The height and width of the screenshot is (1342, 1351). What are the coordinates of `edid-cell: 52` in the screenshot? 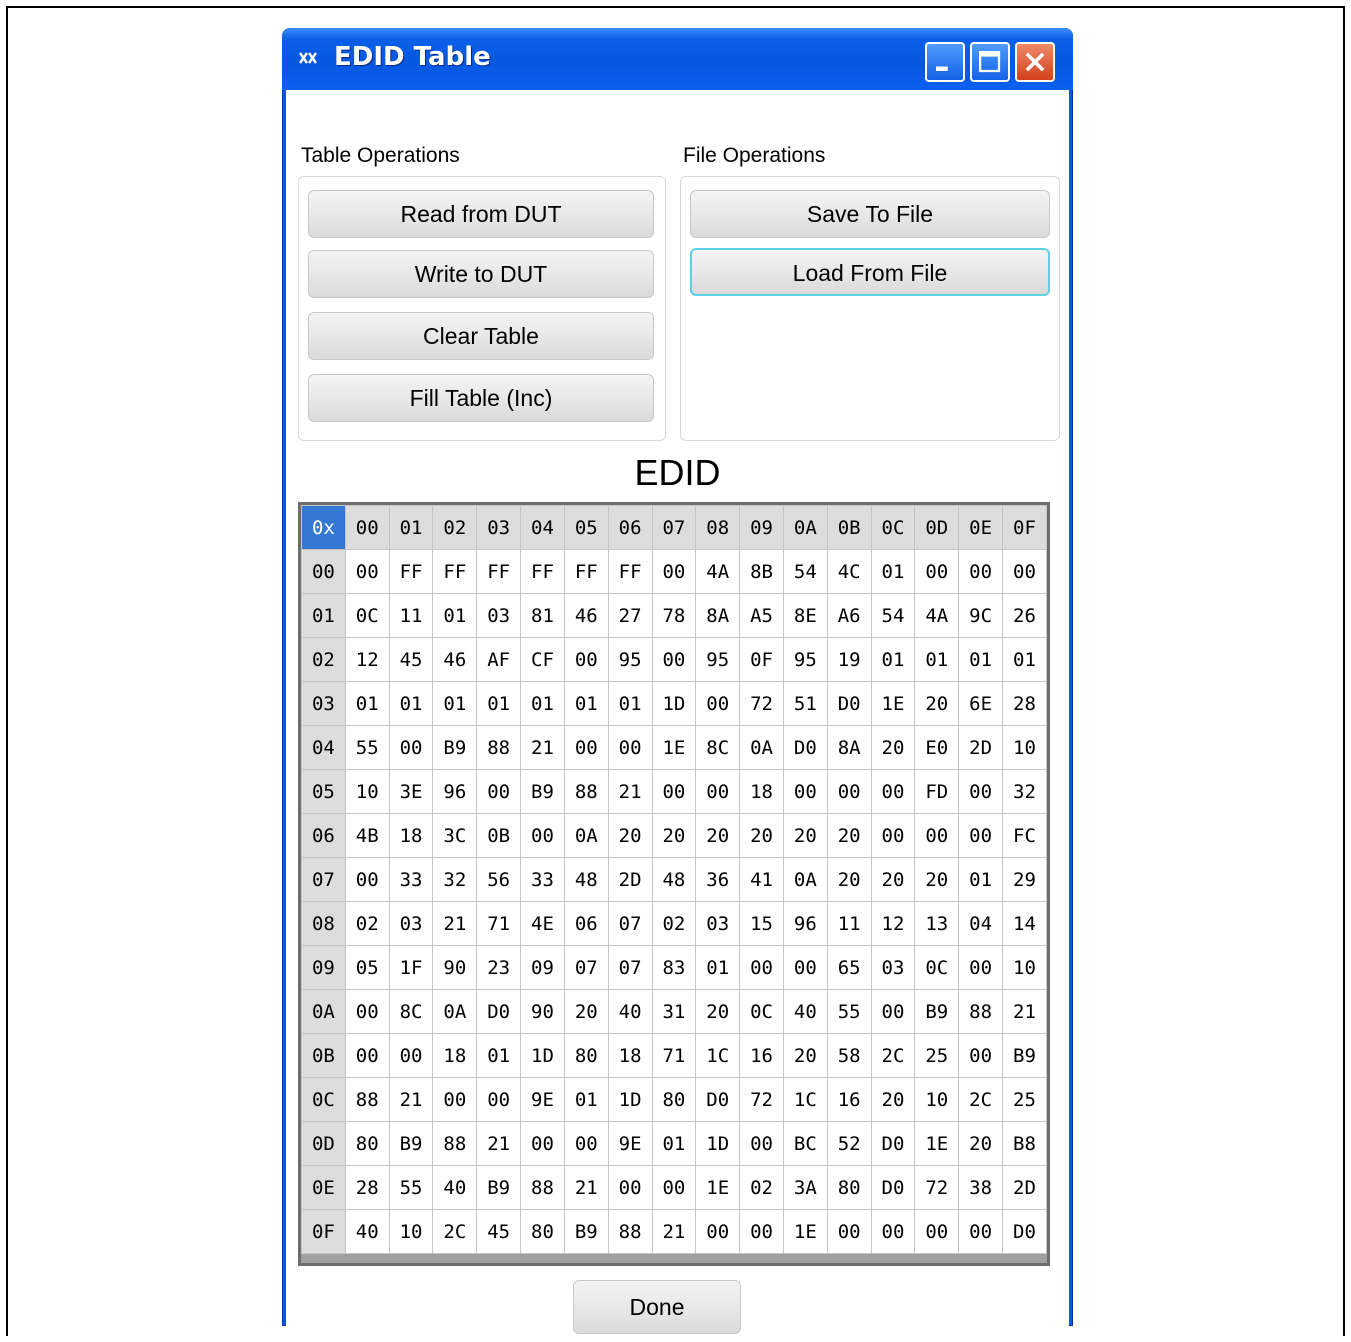 It's located at (849, 1143).